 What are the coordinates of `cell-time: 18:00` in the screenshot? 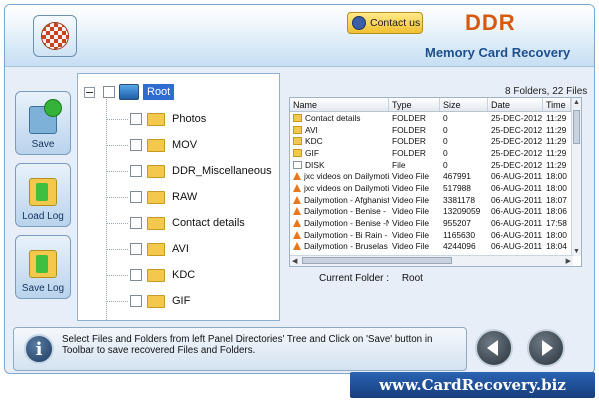 It's located at (556, 187).